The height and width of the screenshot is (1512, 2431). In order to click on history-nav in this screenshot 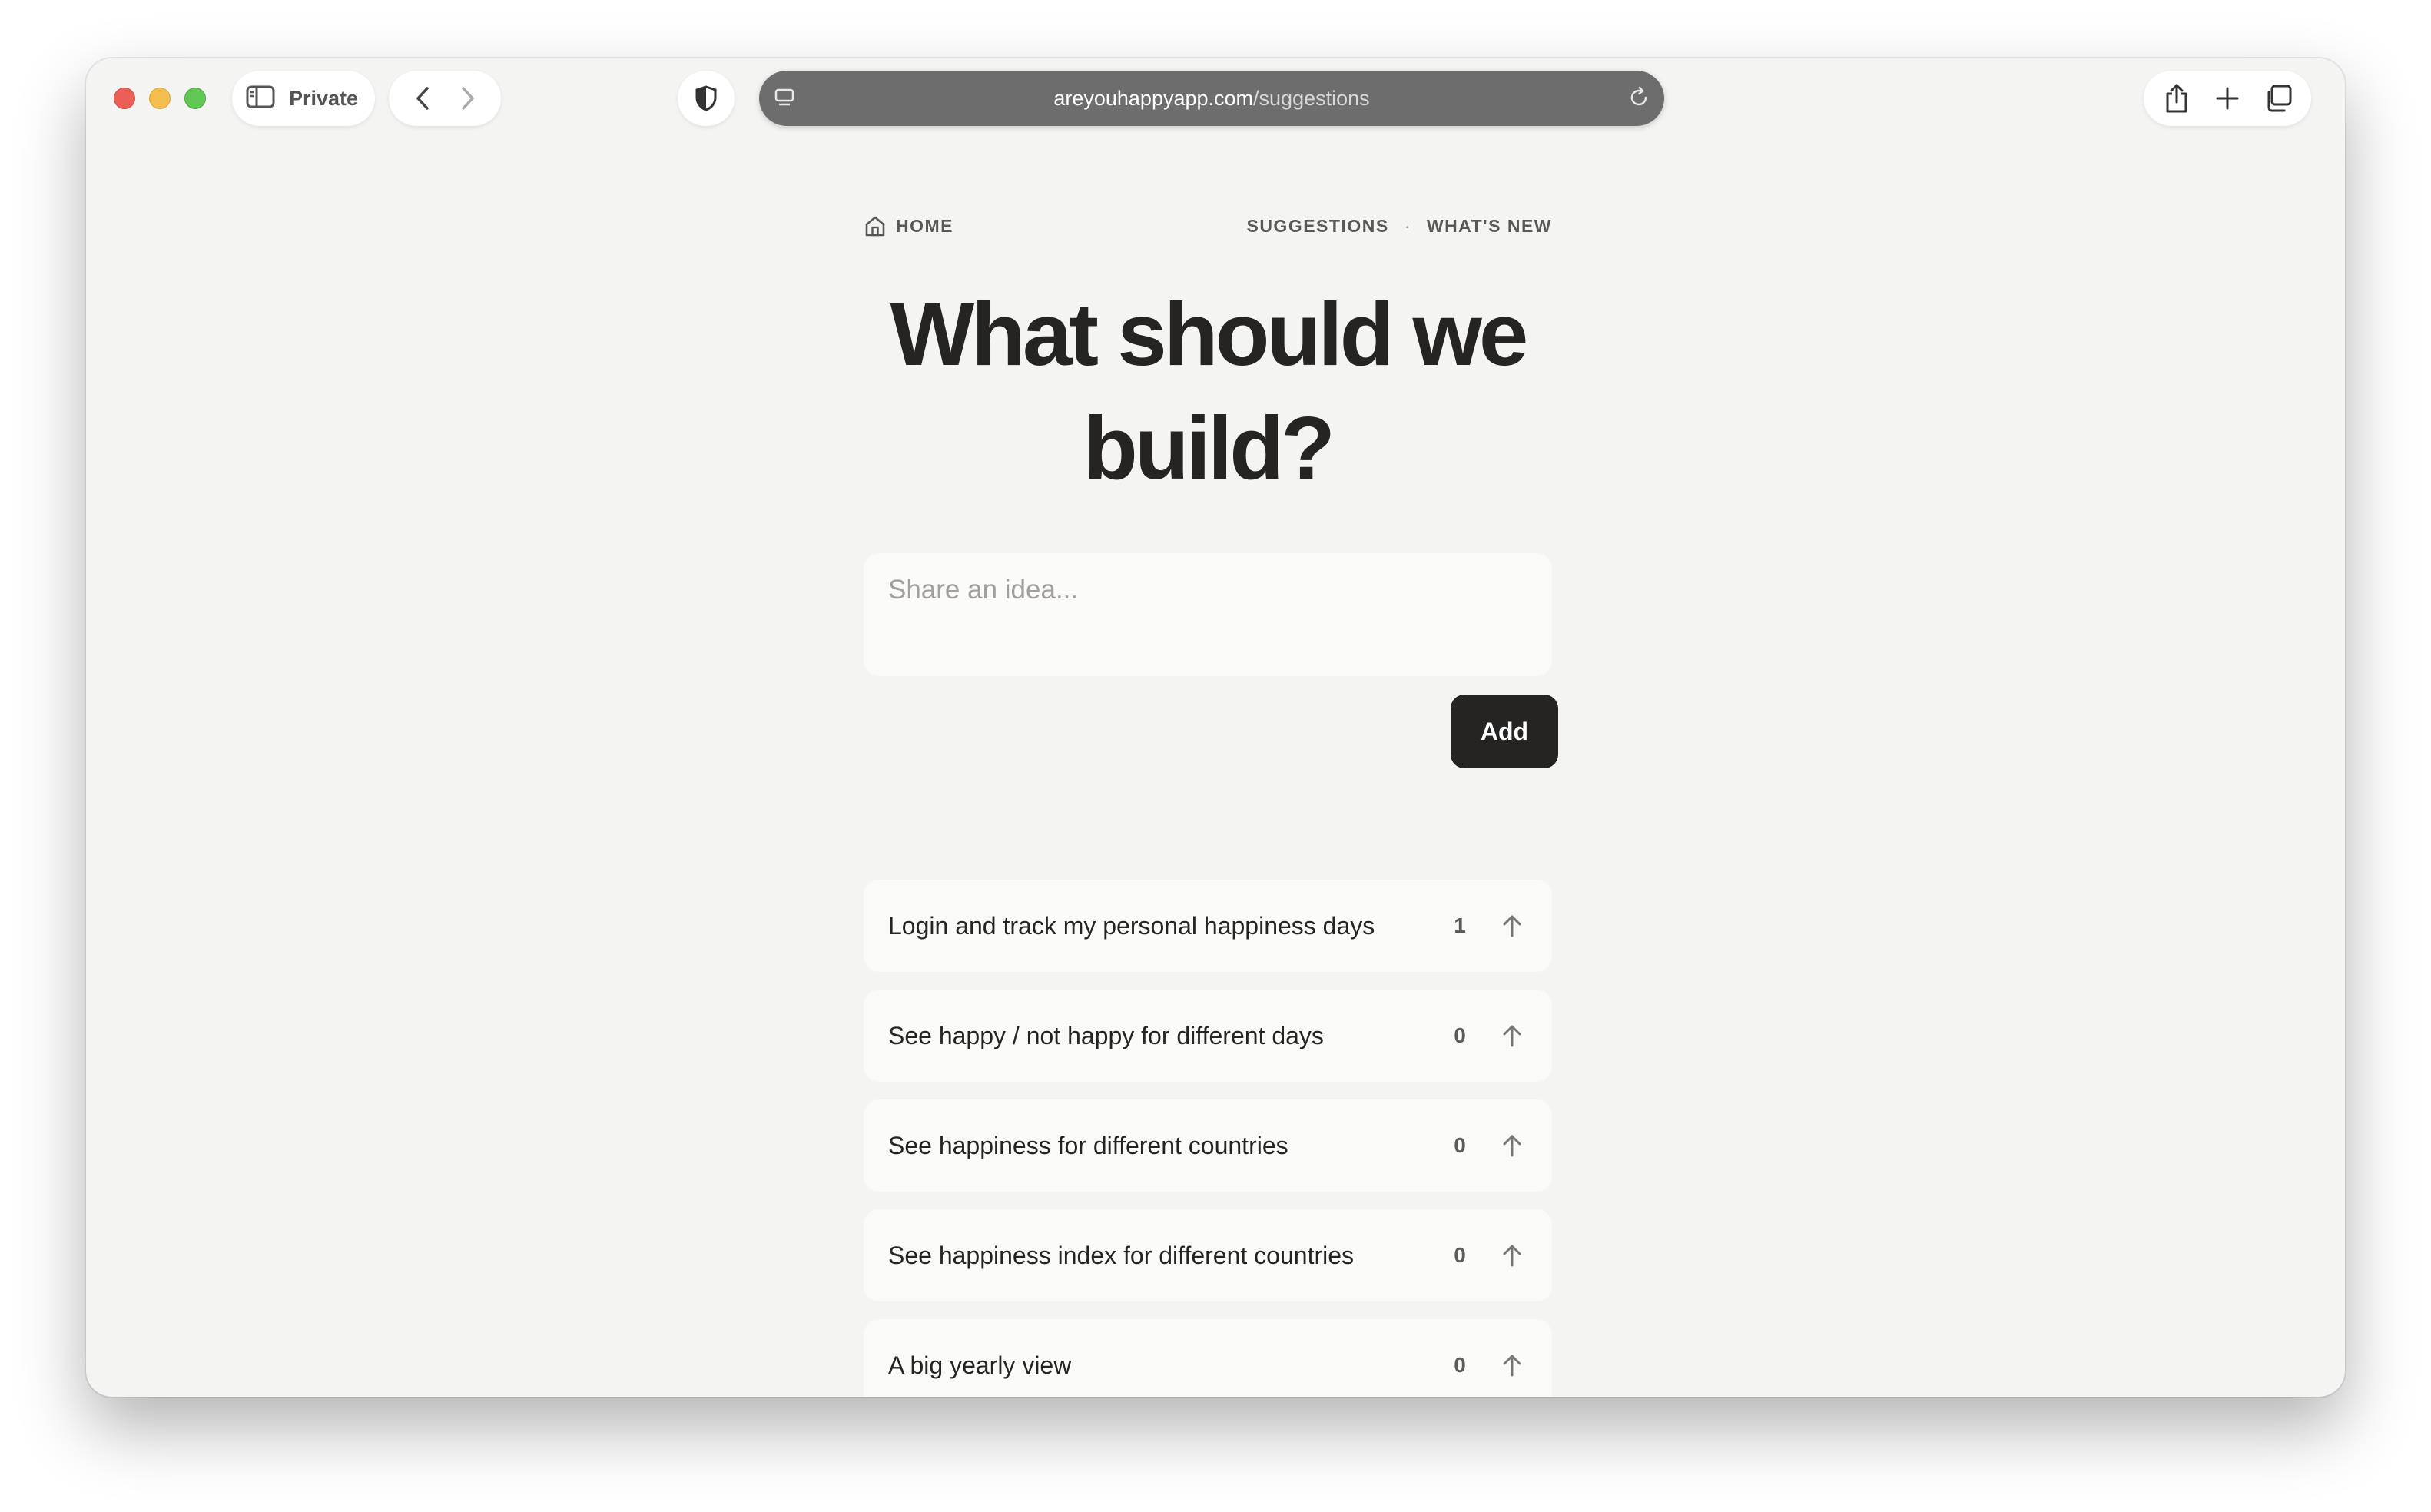, I will do `click(445, 99)`.